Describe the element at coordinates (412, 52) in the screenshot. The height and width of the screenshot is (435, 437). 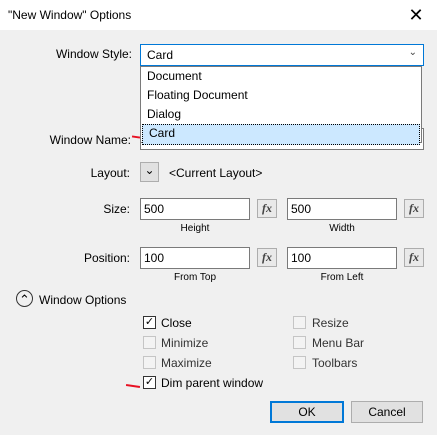
I see `chevron-down-icon: ⌄` at that location.